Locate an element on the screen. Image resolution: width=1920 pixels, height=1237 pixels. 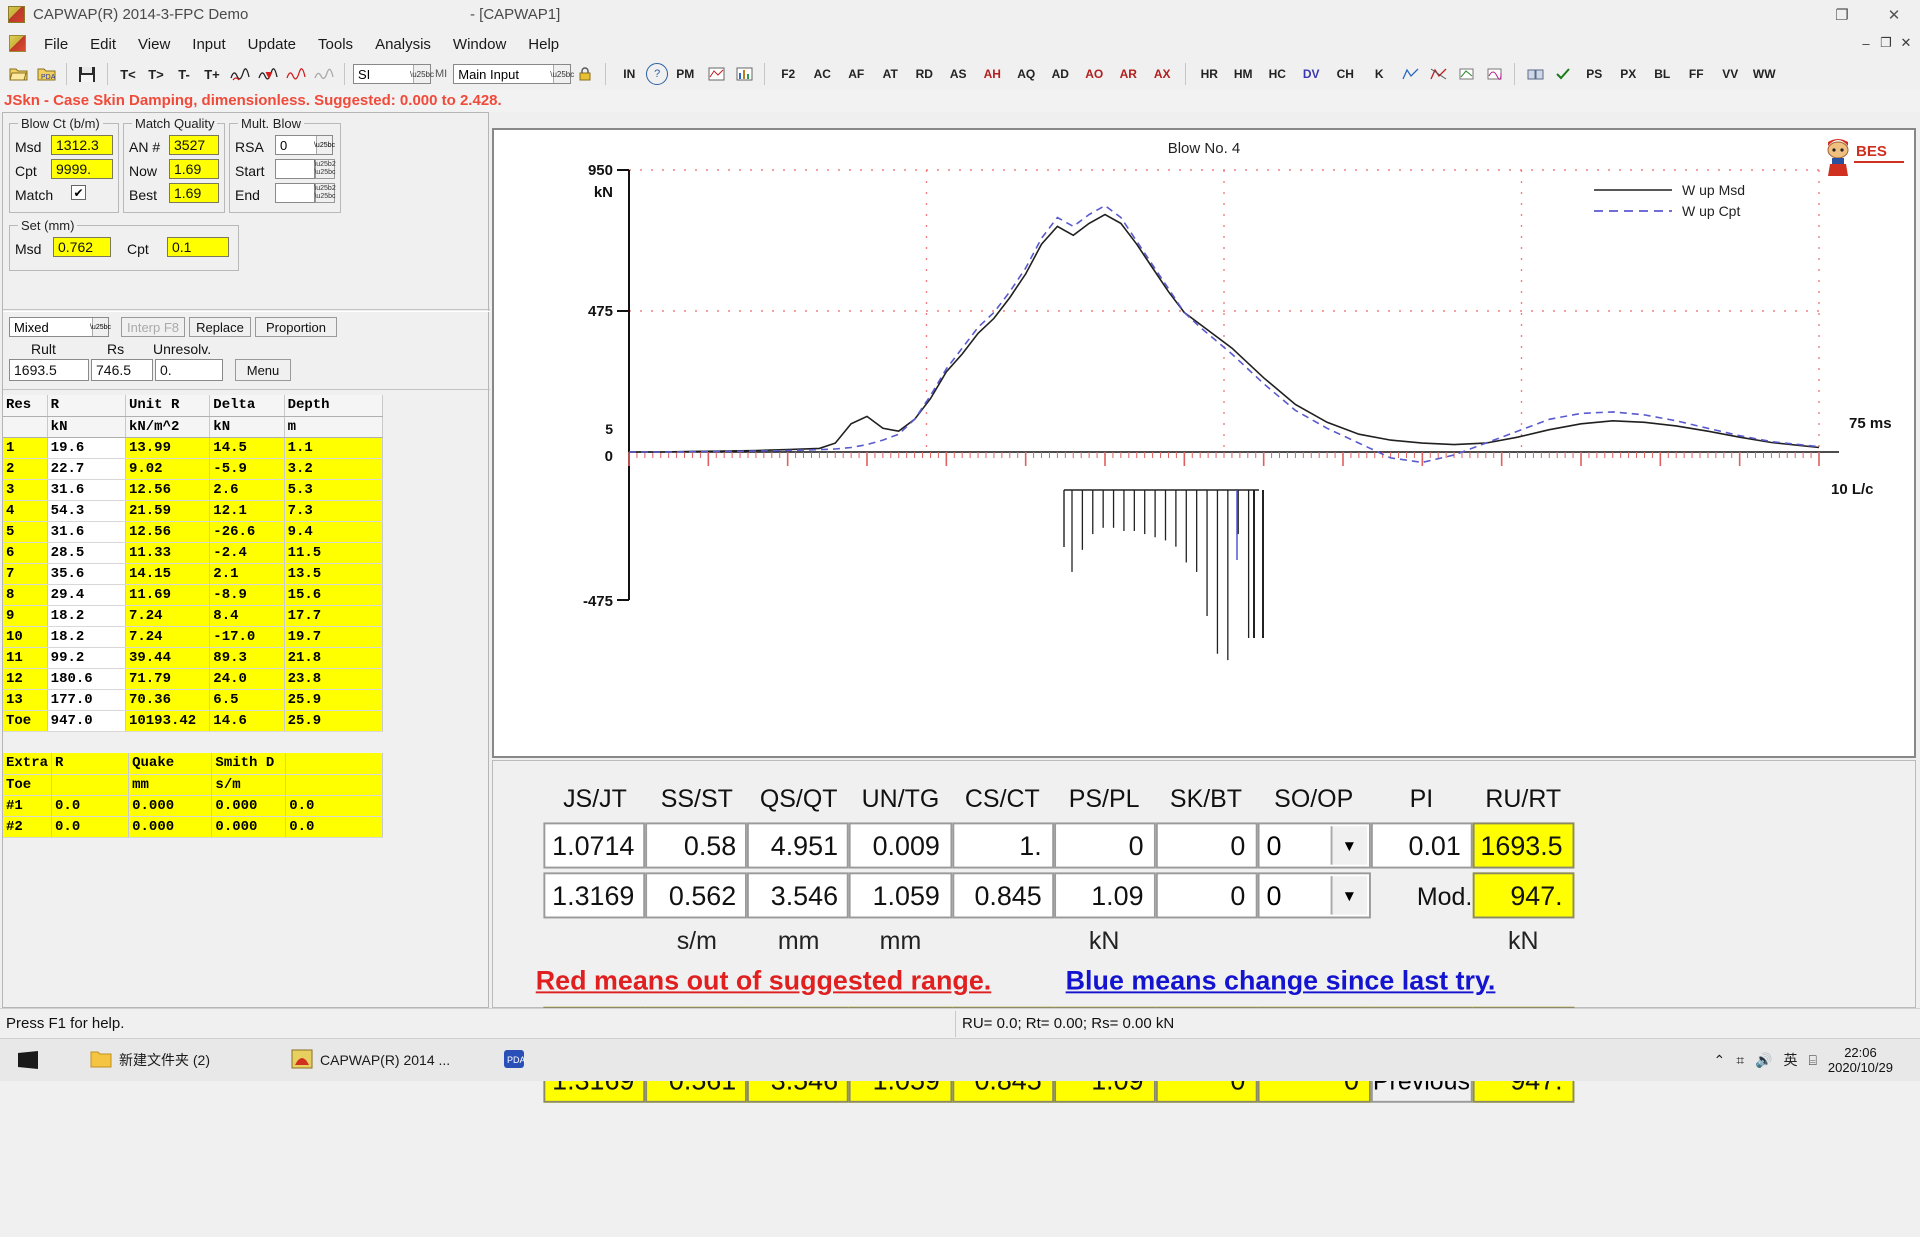
table-cell: 28.5 is located at coordinates (86, 553).